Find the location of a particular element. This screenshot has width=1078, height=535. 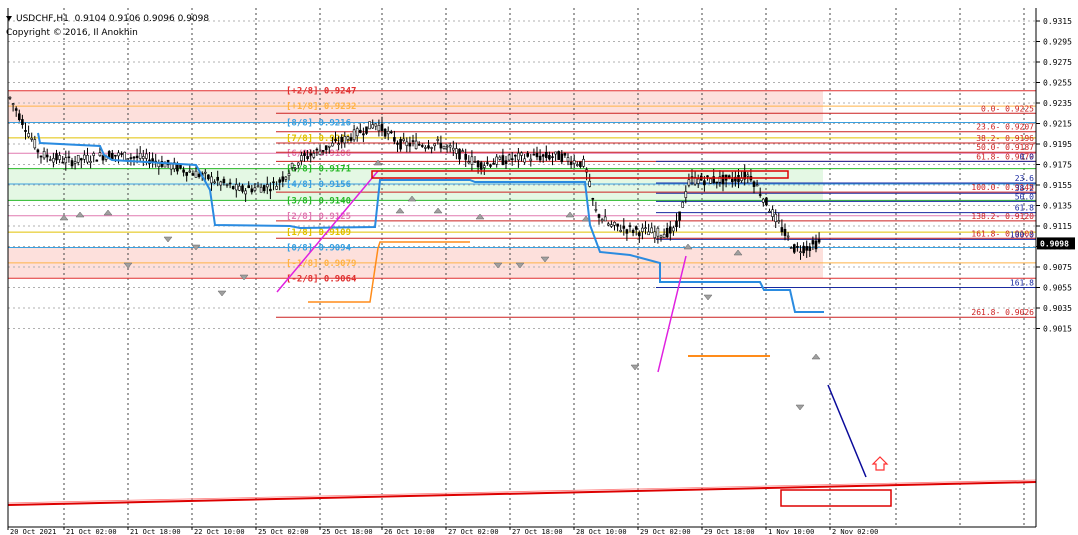

price-tick-label: 0.9275 is located at coordinates (1057, 62).